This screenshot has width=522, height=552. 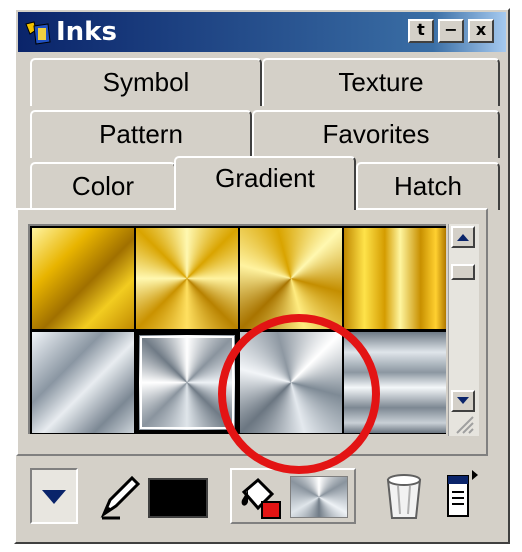 I want to click on tab-symbol: Symbol, so click(x=146, y=82).